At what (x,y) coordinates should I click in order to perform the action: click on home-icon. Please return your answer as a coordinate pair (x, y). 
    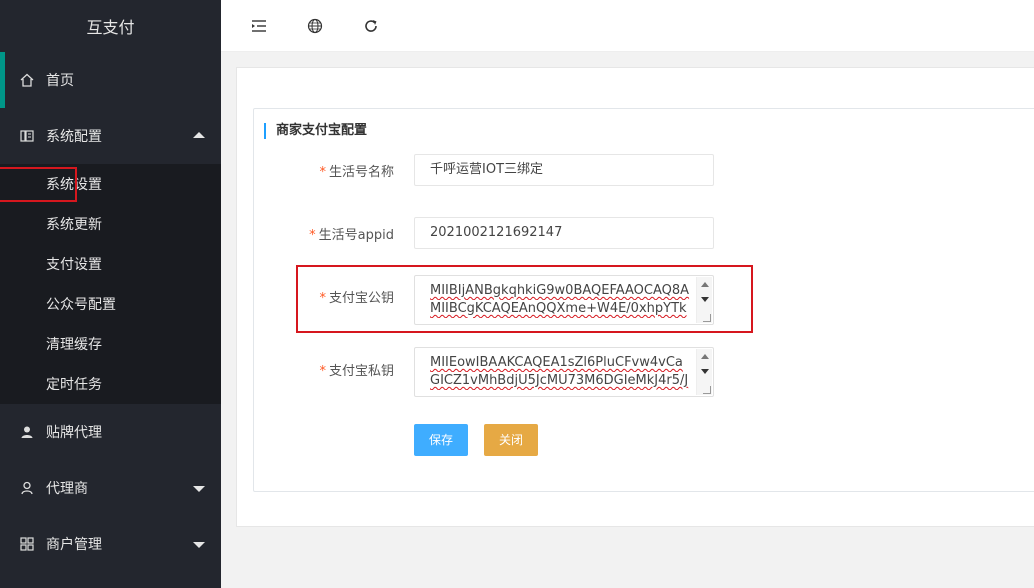
    Looking at the image, I should click on (27, 80).